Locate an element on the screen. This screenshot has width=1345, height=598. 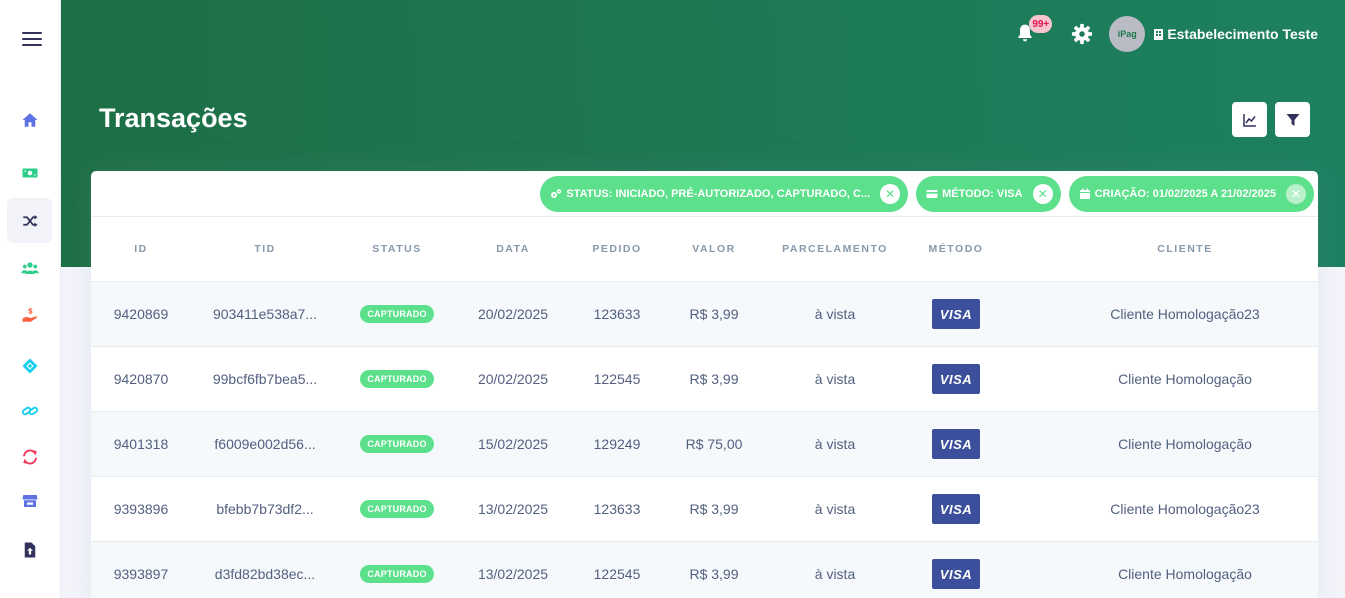
column-header-order: PEDIDO is located at coordinates (617, 249).